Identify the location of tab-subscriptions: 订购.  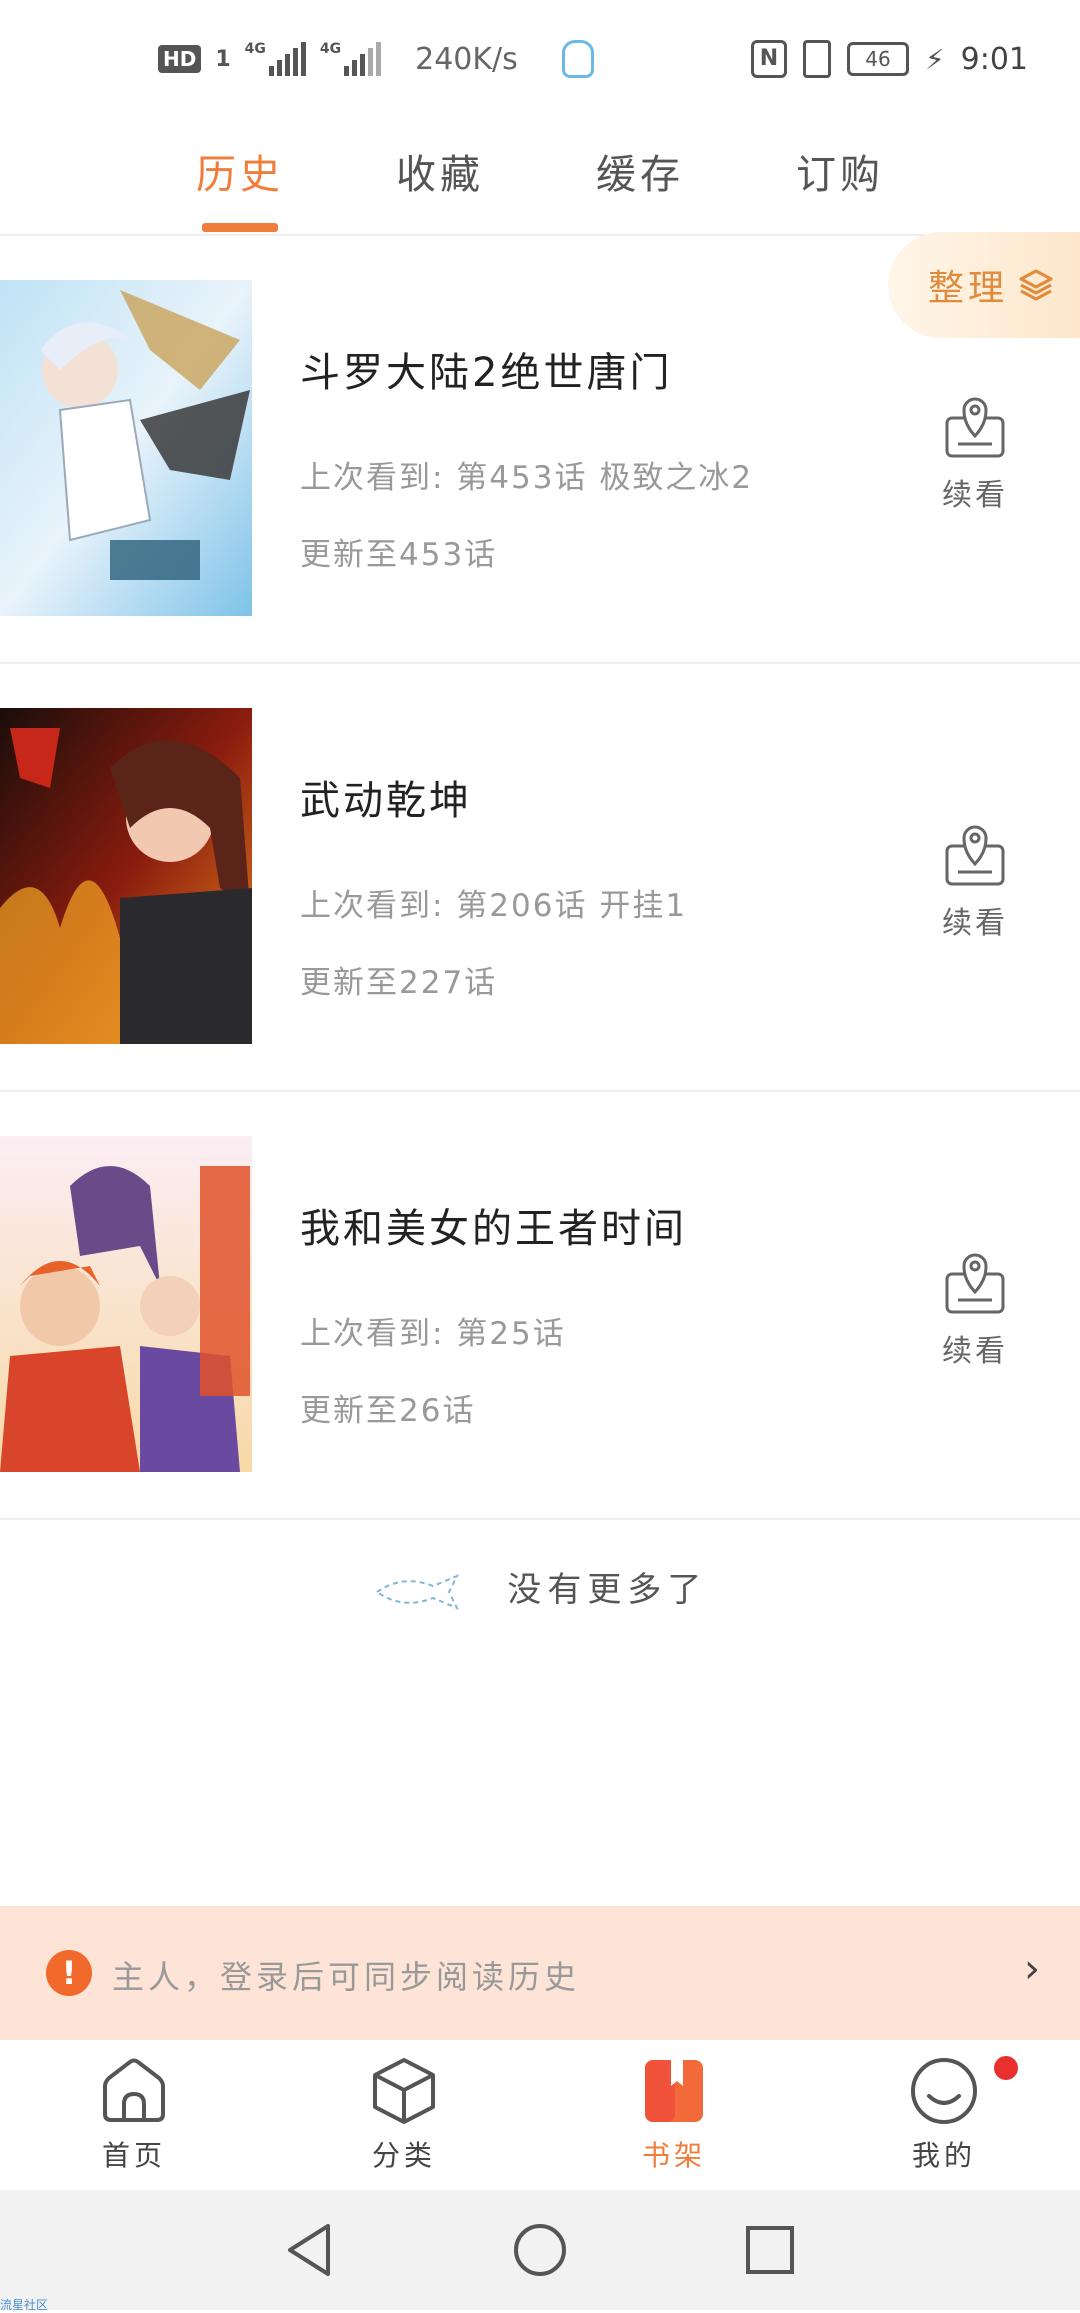
(840, 171).